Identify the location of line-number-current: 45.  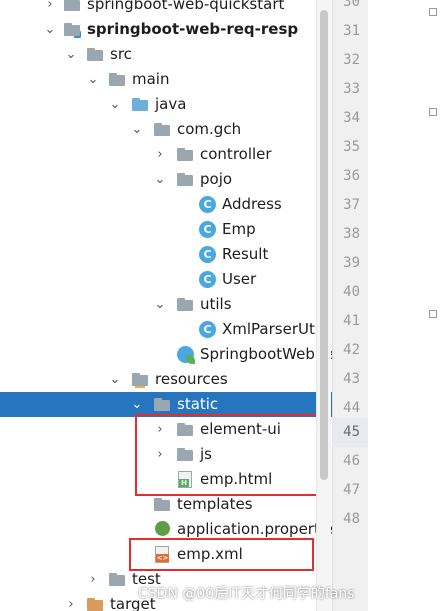
(351, 432).